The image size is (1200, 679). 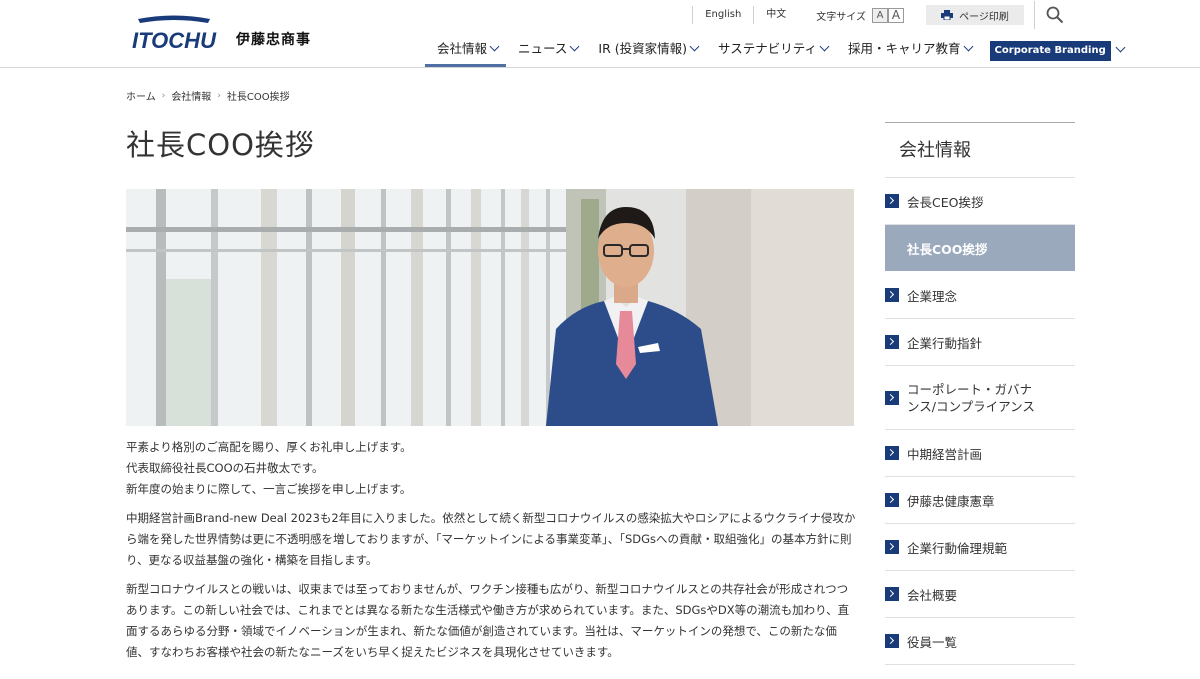 I want to click on sidebar-item-coo-message: 社長COO挨拶, so click(x=980, y=248).